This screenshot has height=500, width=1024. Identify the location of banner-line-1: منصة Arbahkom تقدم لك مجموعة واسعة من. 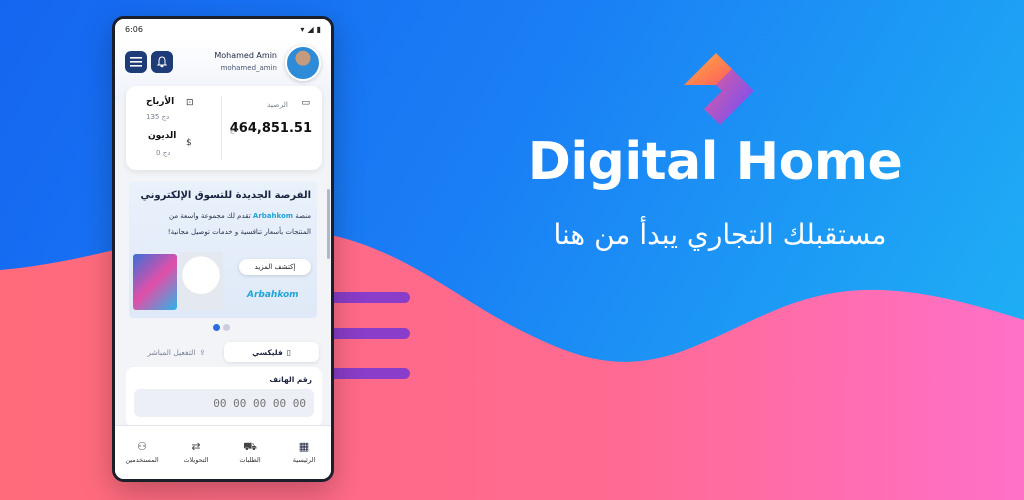
(240, 216).